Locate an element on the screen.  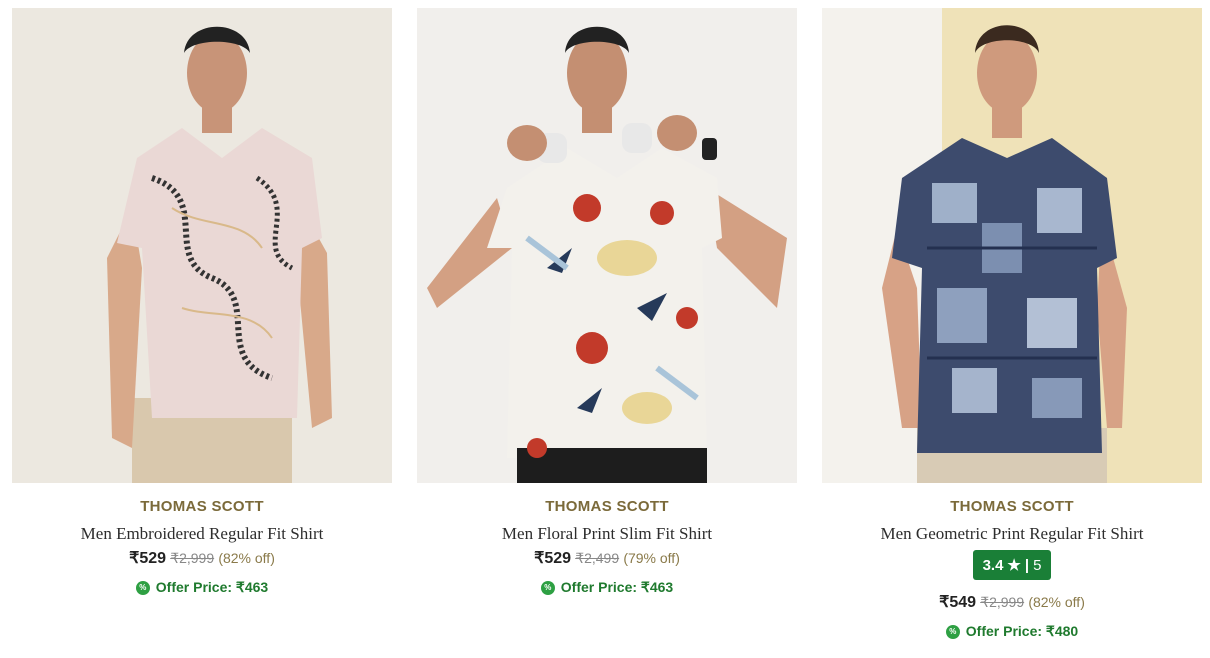
star-icon: ★ is located at coordinates (1014, 565).